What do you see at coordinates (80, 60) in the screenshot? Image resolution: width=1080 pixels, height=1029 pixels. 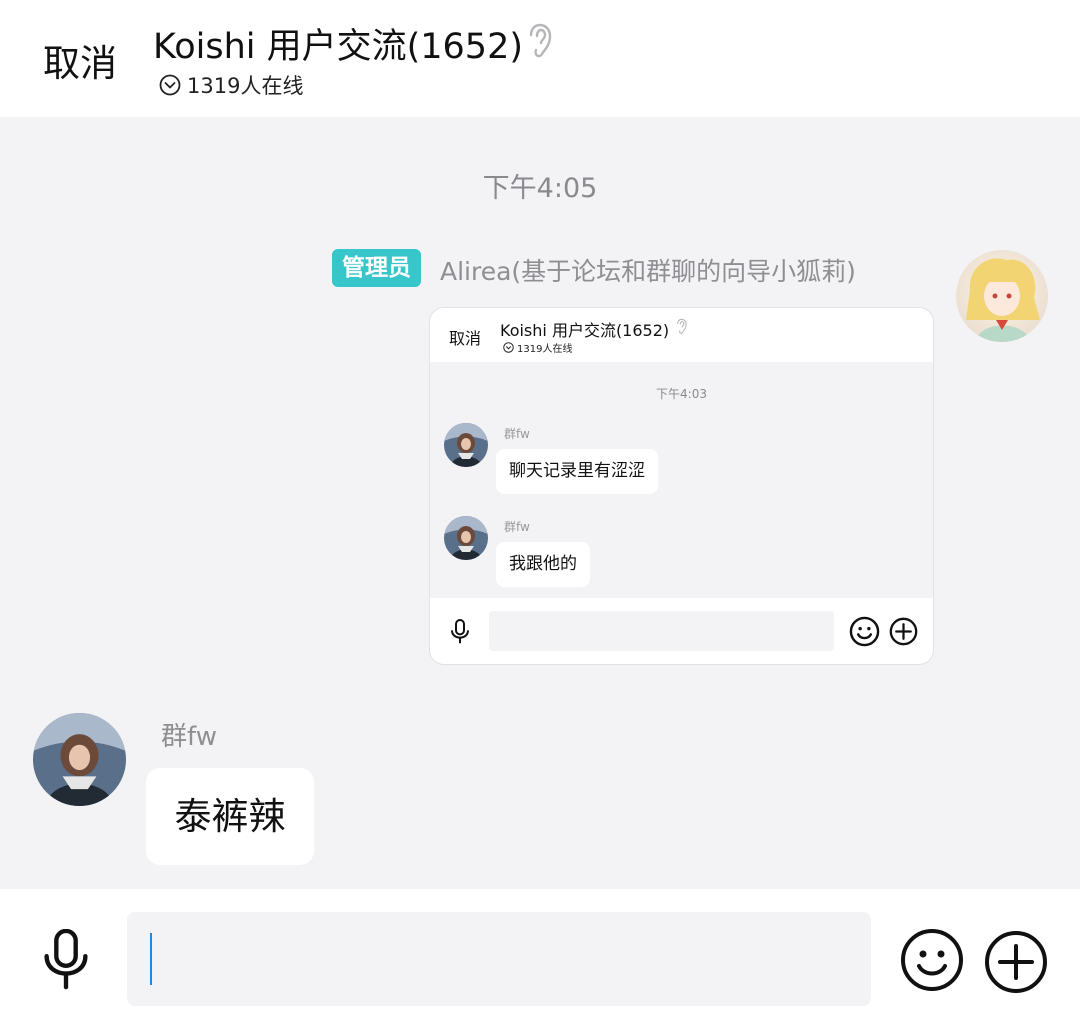 I see `cancel-button: 取消` at bounding box center [80, 60].